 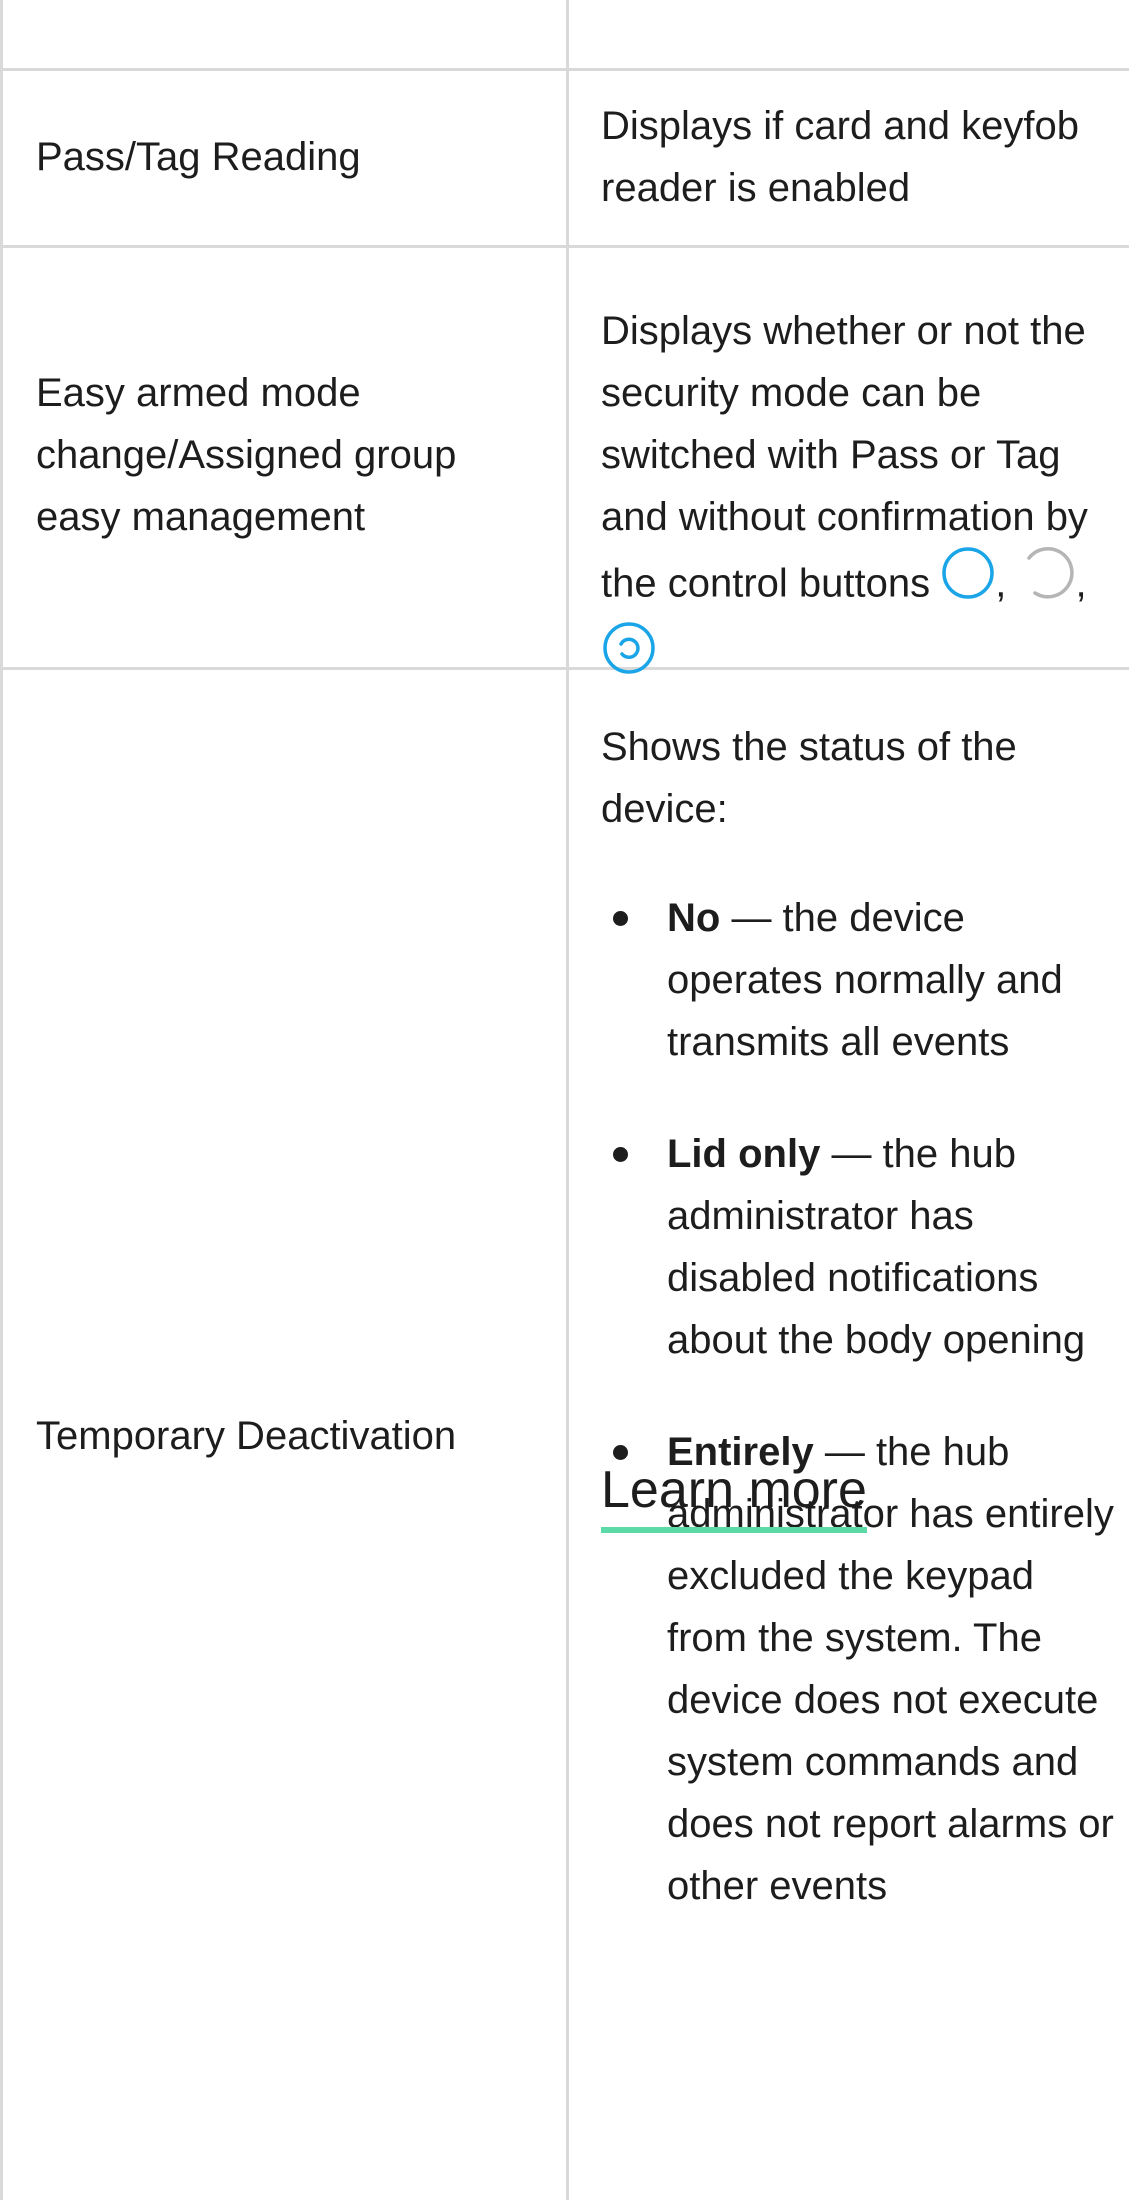 I want to click on arm-icon, so click(x=968, y=582).